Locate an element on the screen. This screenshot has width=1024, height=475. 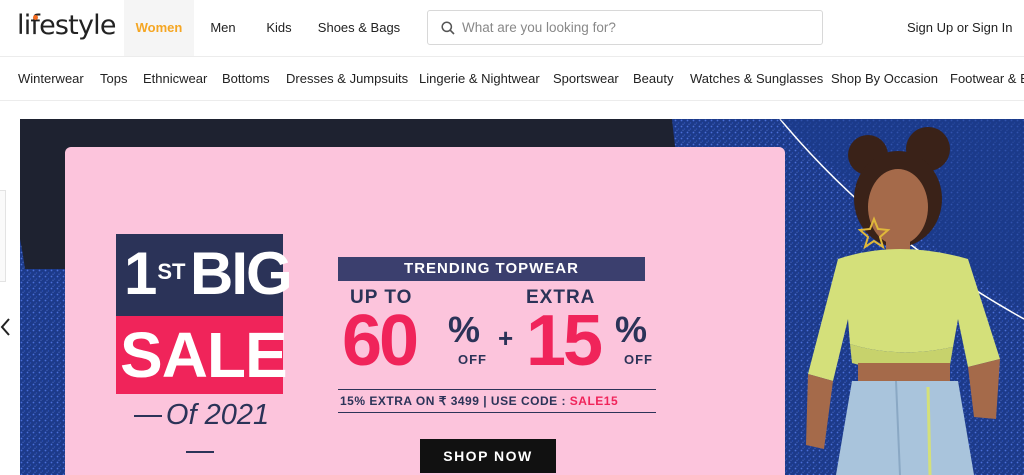
category-shop-by-occasion: Shop By Occasion is located at coordinates (884, 78).